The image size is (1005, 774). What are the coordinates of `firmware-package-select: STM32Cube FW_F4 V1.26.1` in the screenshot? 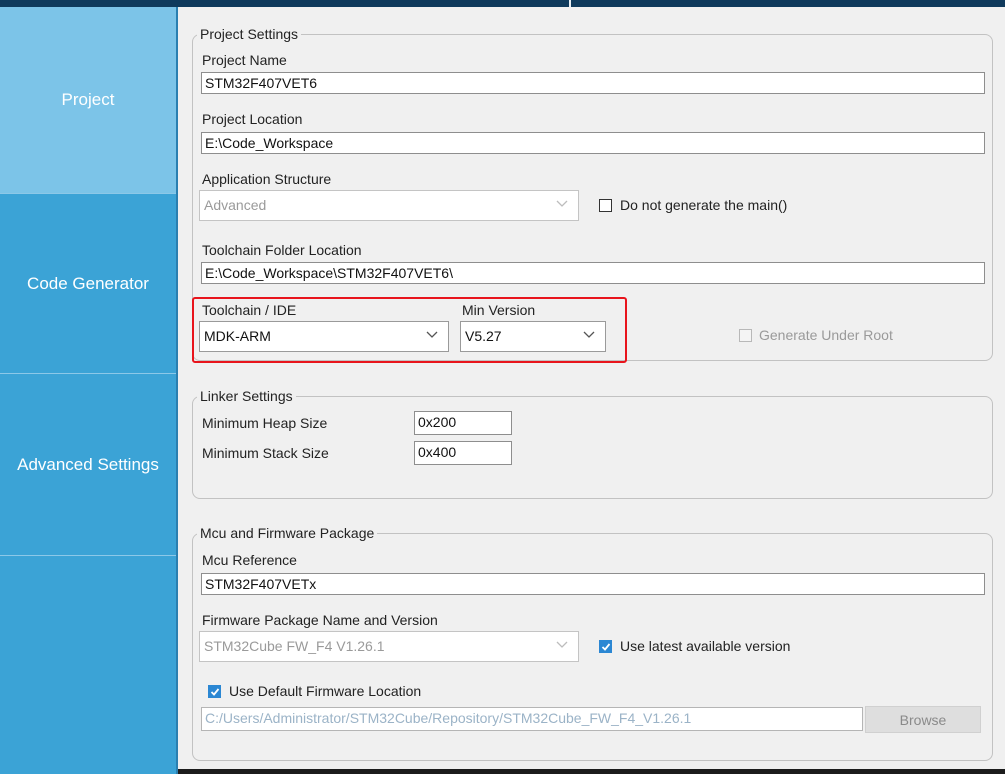 It's located at (389, 646).